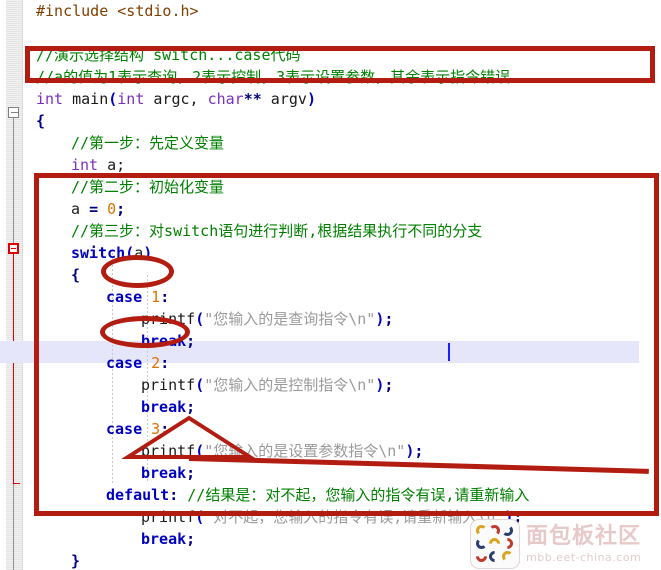 This screenshot has width=661, height=570. What do you see at coordinates (225, 99) in the screenshot?
I see `token-kw: char` at bounding box center [225, 99].